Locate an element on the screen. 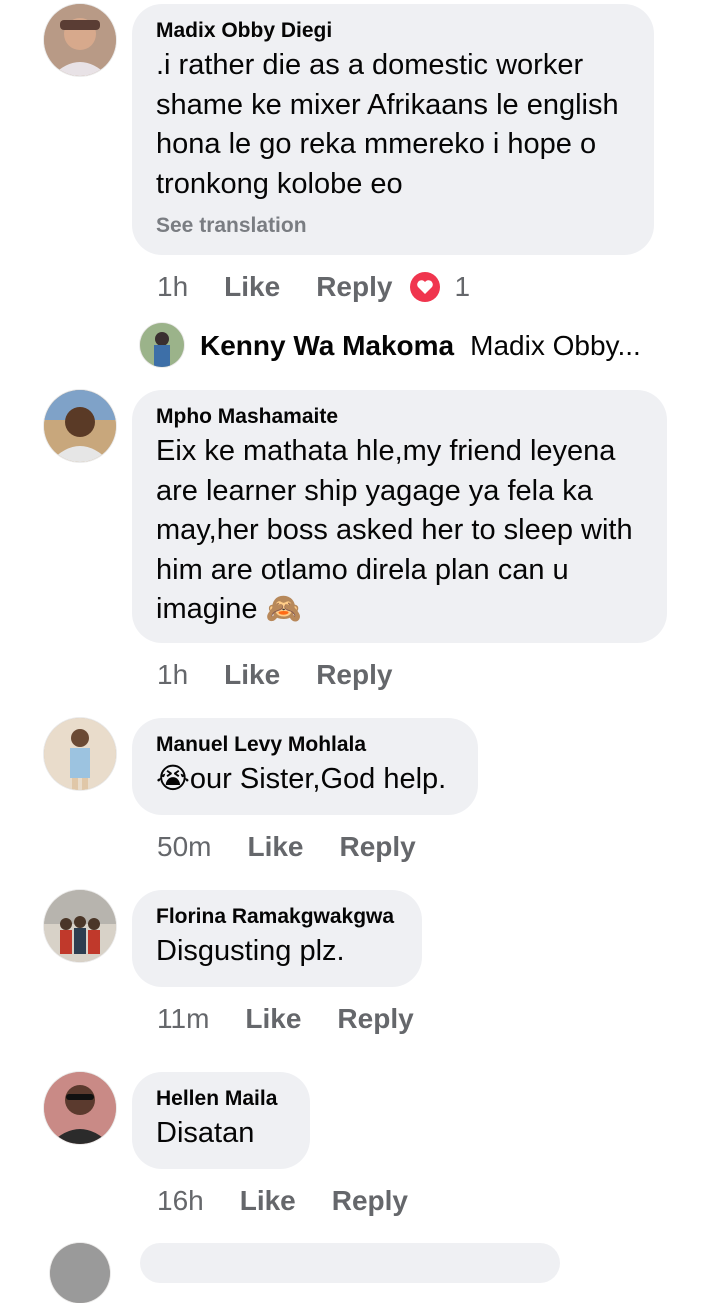  comment-actions: 16h Like Reply is located at coordinates (282, 1201).